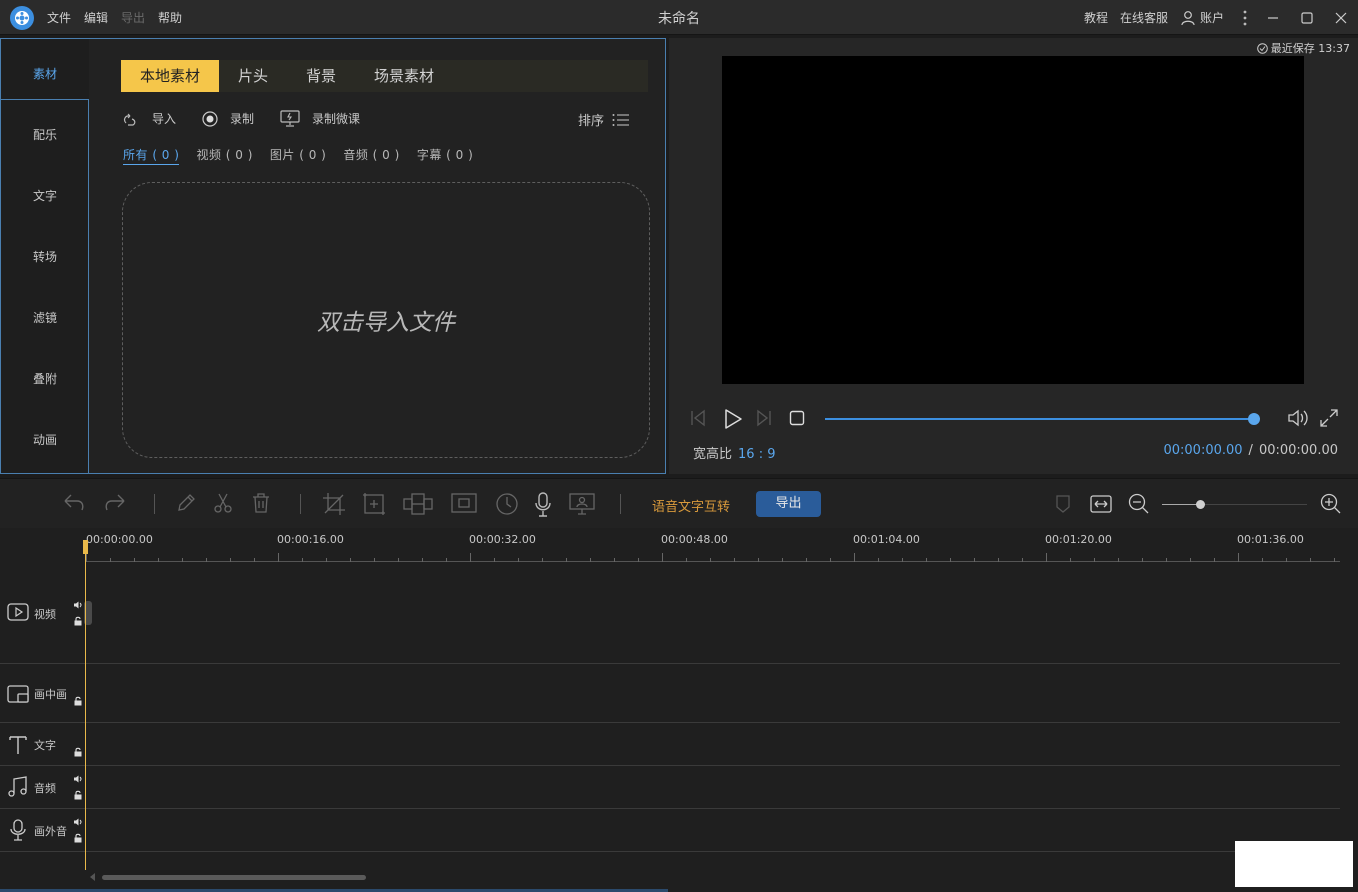 Image resolution: width=1358 pixels, height=892 pixels. What do you see at coordinates (149, 118) in the screenshot?
I see `import-button: 导入` at bounding box center [149, 118].